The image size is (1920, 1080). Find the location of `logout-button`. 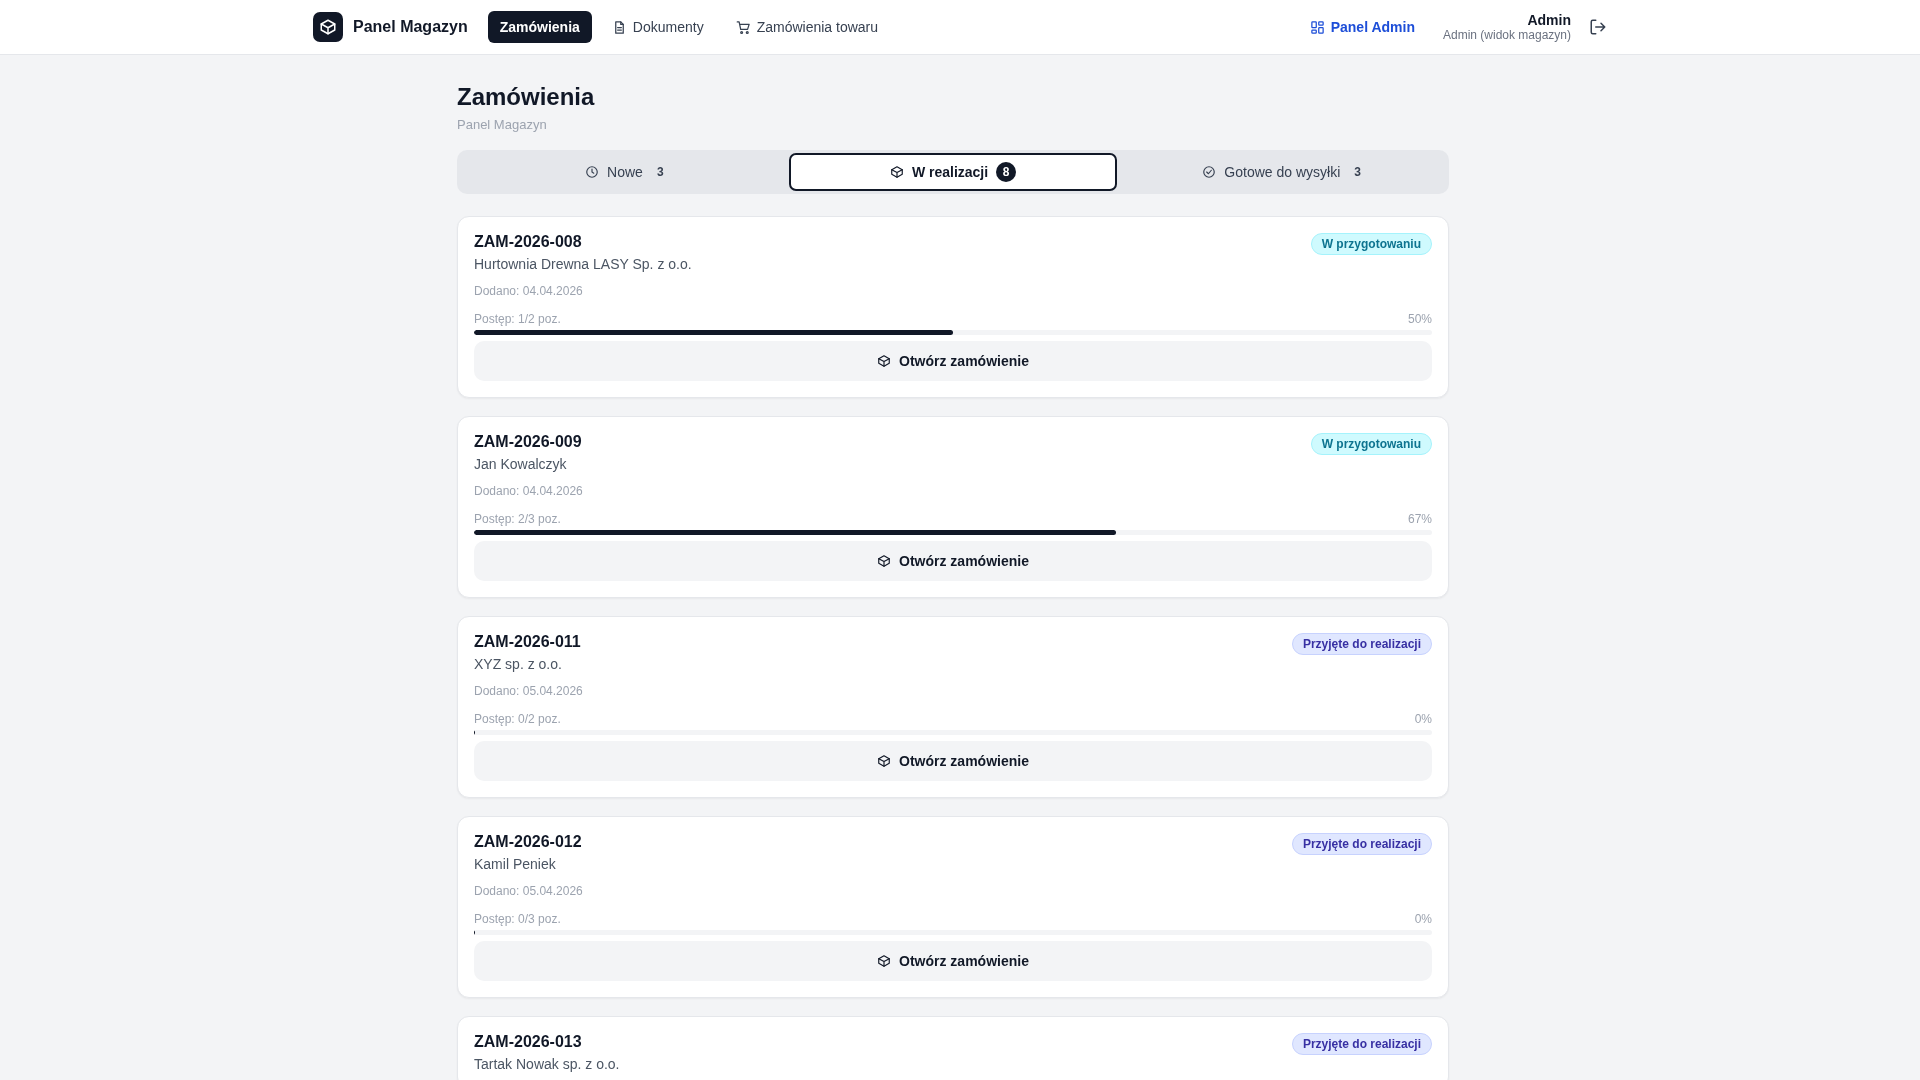

logout-button is located at coordinates (1598, 27).